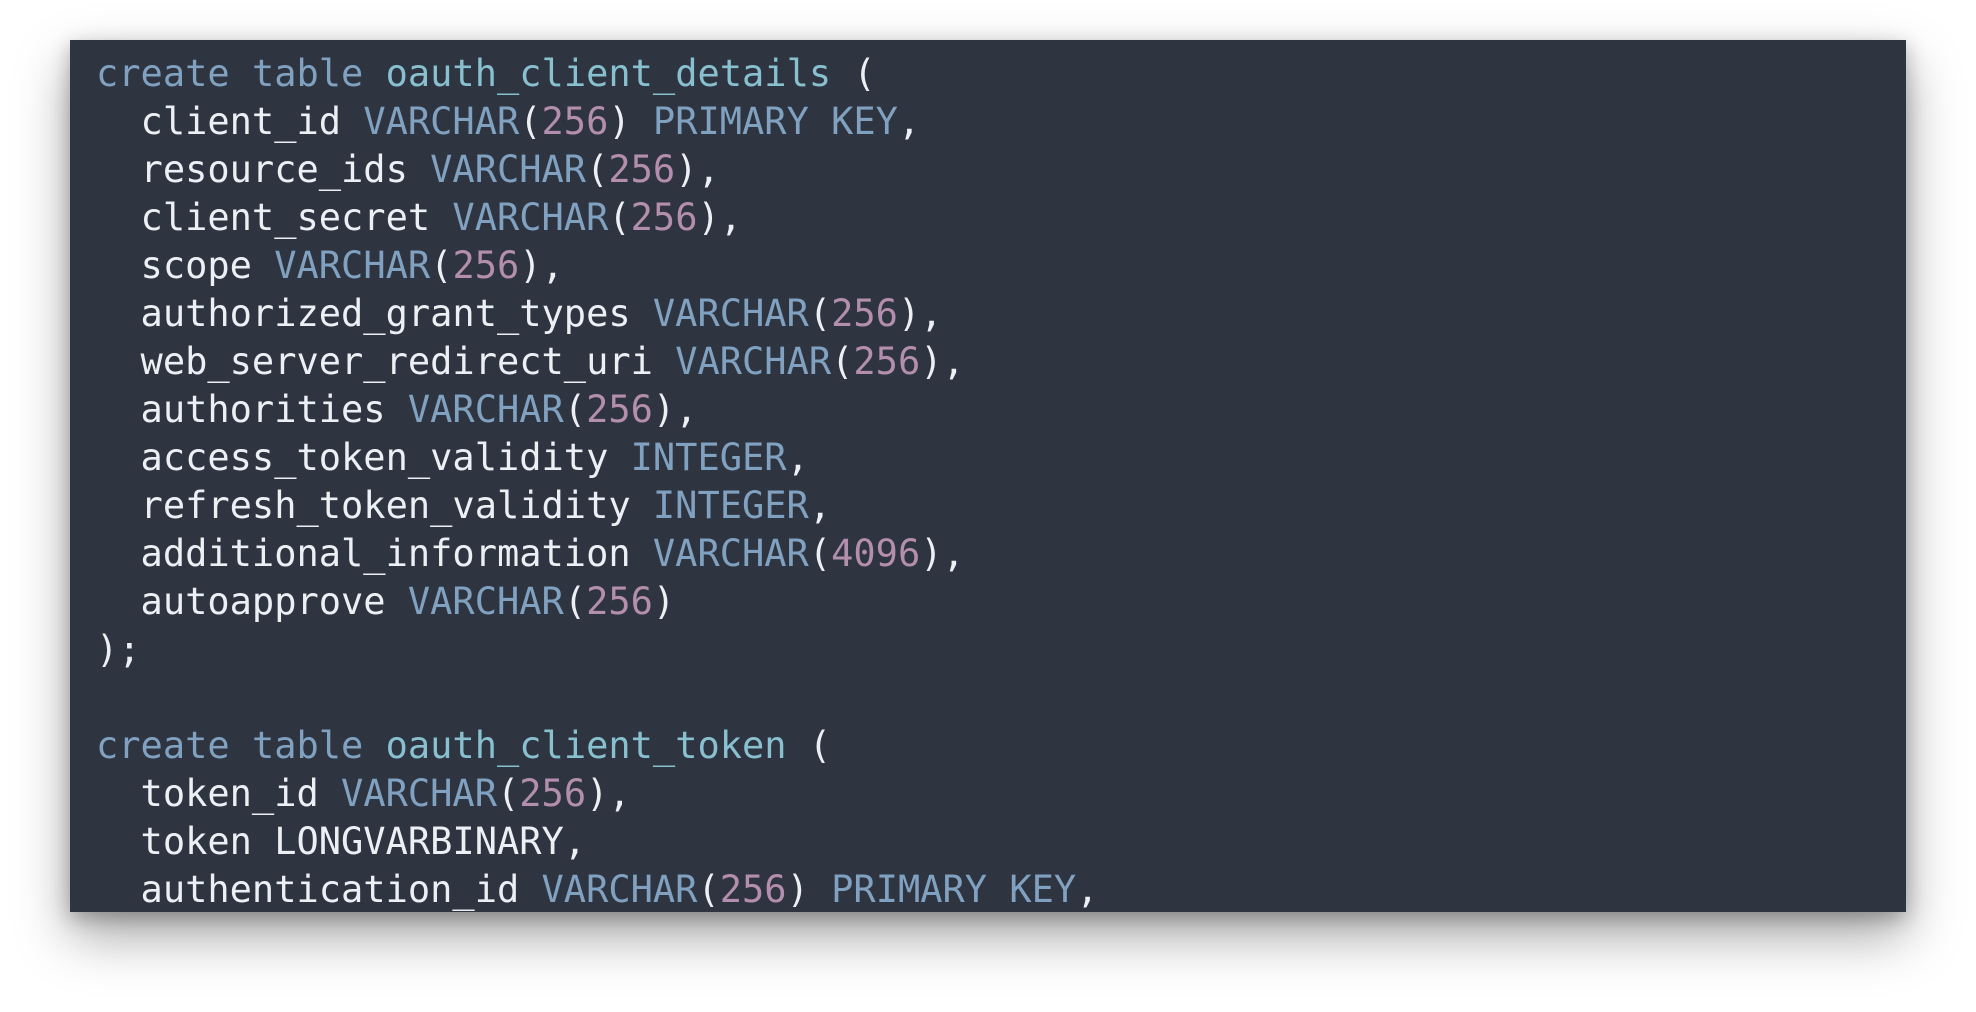 The height and width of the screenshot is (1012, 1976). I want to click on code-text: refresh_token_validity, so click(374, 505).